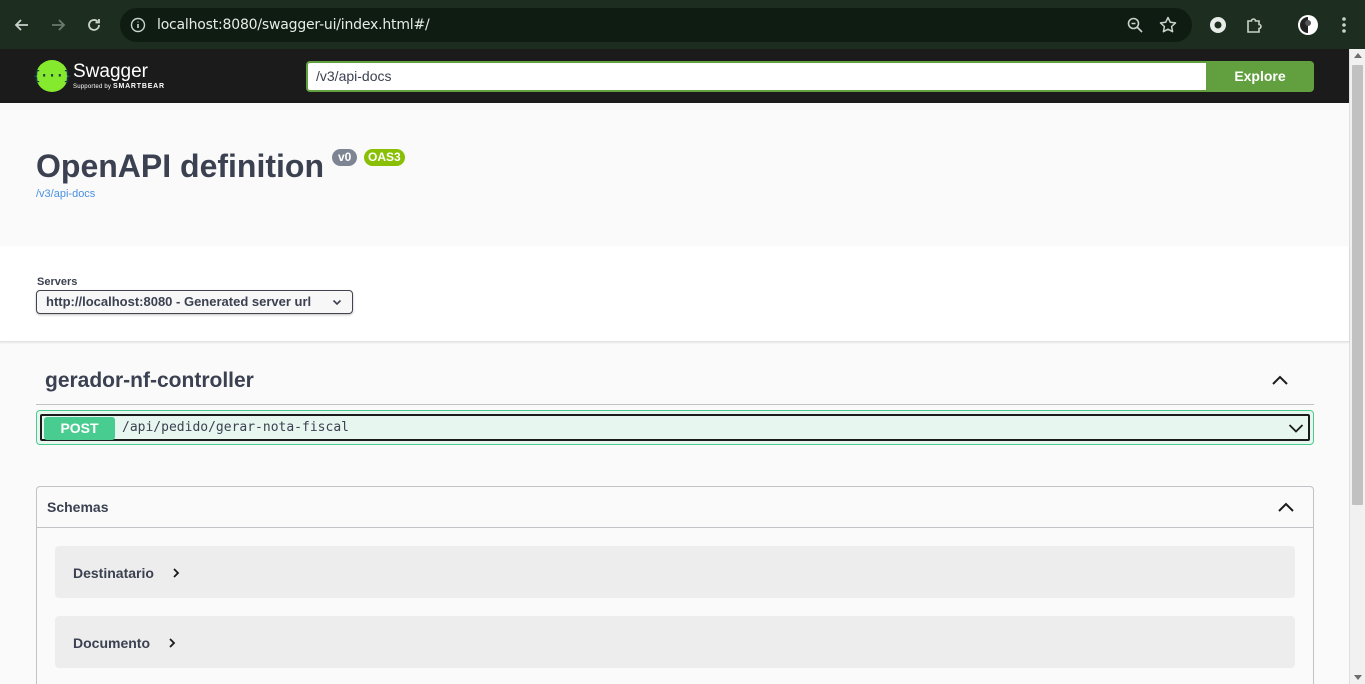 This screenshot has height=684, width=1365. I want to click on swagger-logo-icon: {···}, so click(52, 76).